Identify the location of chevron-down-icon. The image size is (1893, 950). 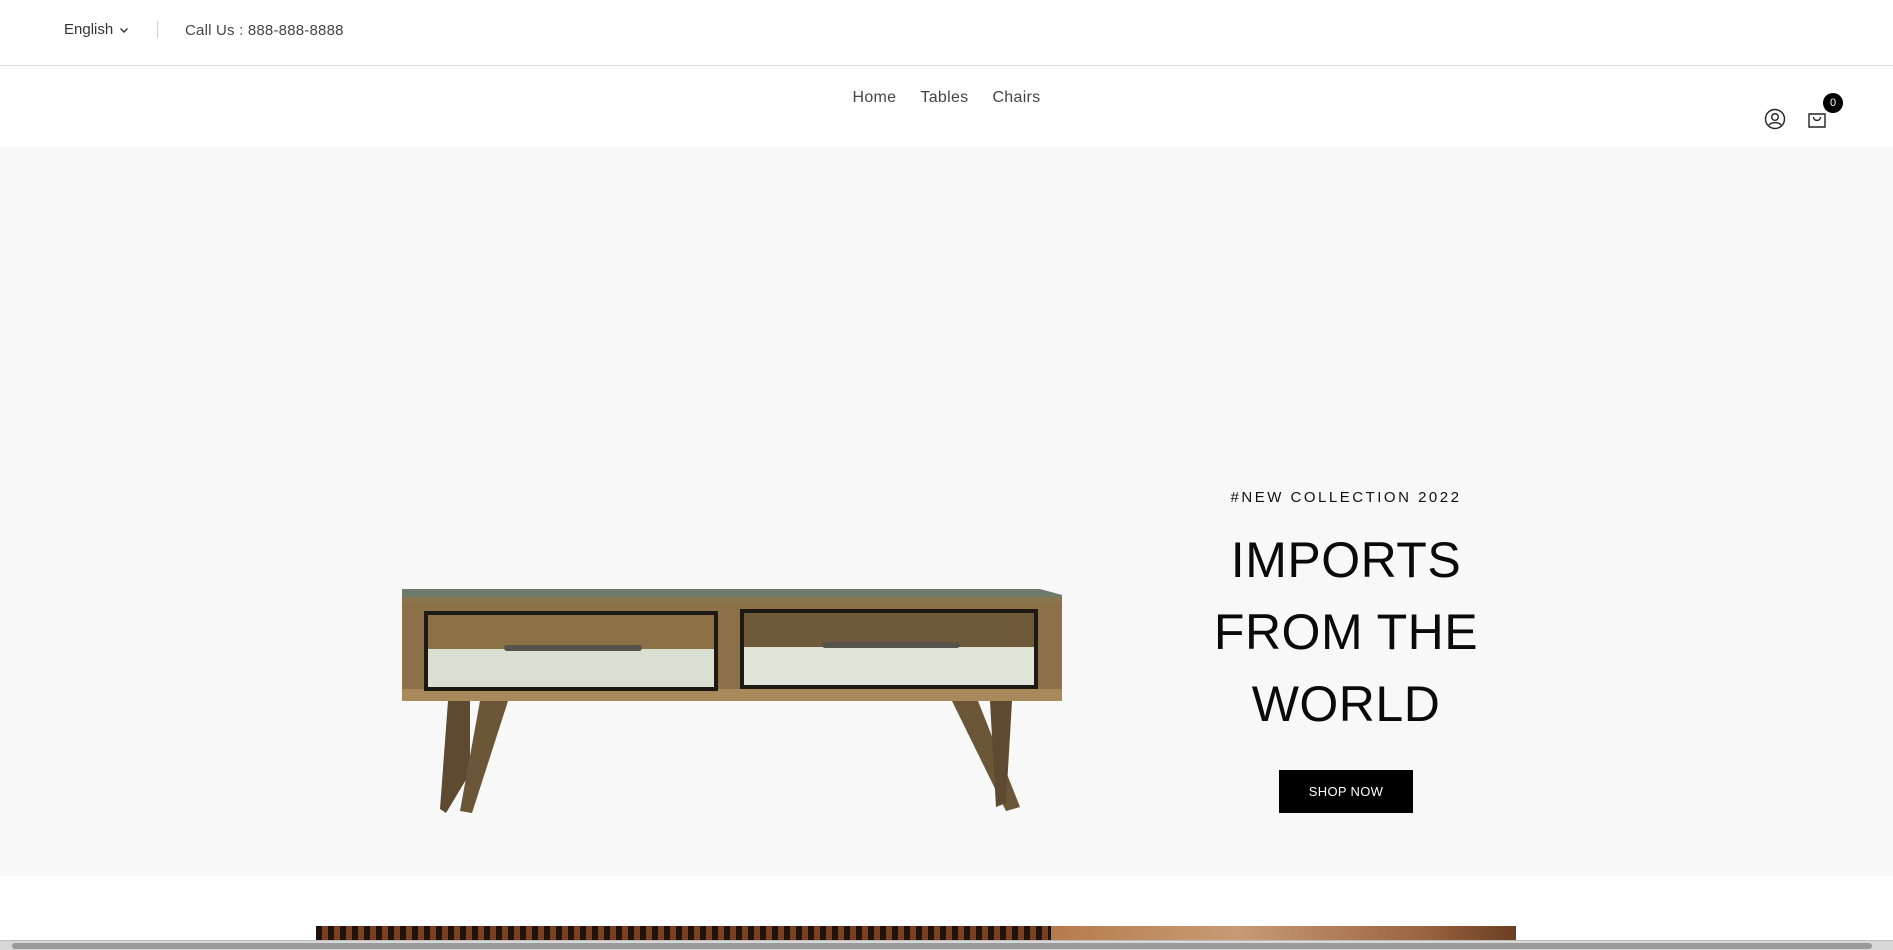
(124, 30).